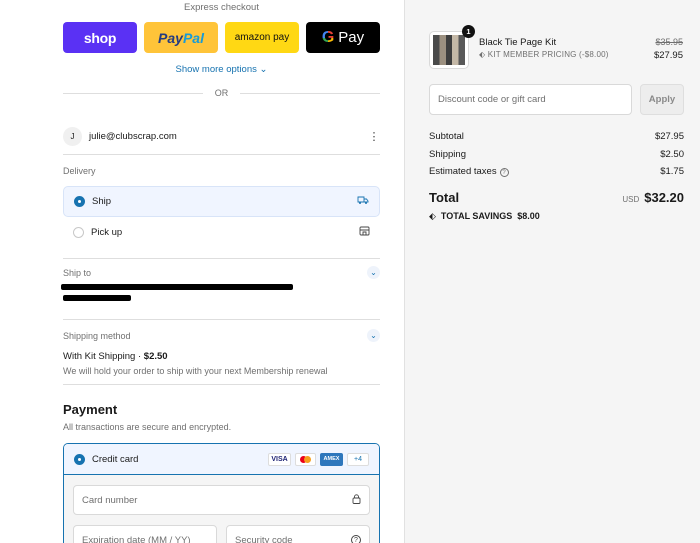 This screenshot has width=700, height=543. Describe the element at coordinates (107, 232) in the screenshot. I see `pickup-label: Pick up` at that location.